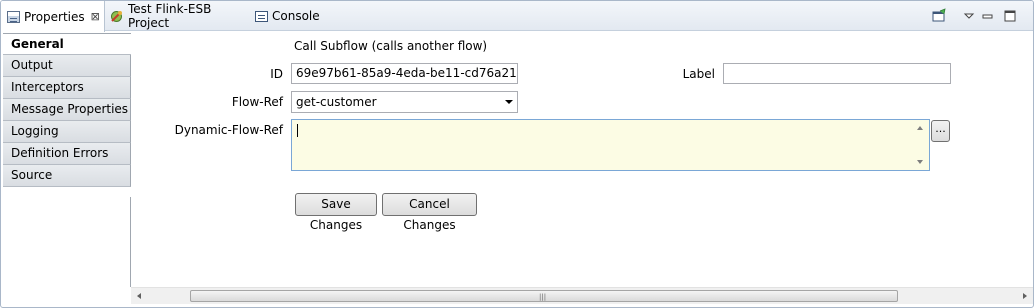  Describe the element at coordinates (170, 16) in the screenshot. I see `tab-label: Test Flink-ESB Project` at that location.